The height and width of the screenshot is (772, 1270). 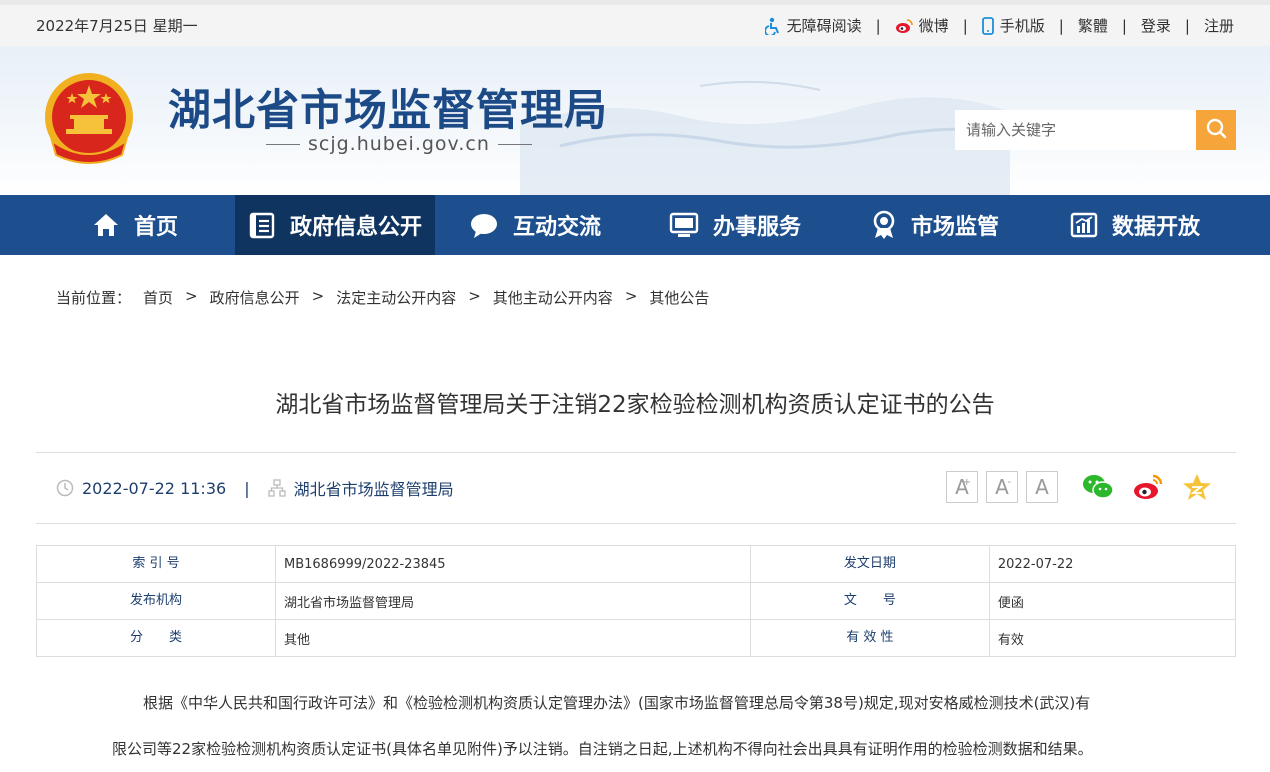 I want to click on nav-item-services: 办事服务, so click(x=735, y=225).